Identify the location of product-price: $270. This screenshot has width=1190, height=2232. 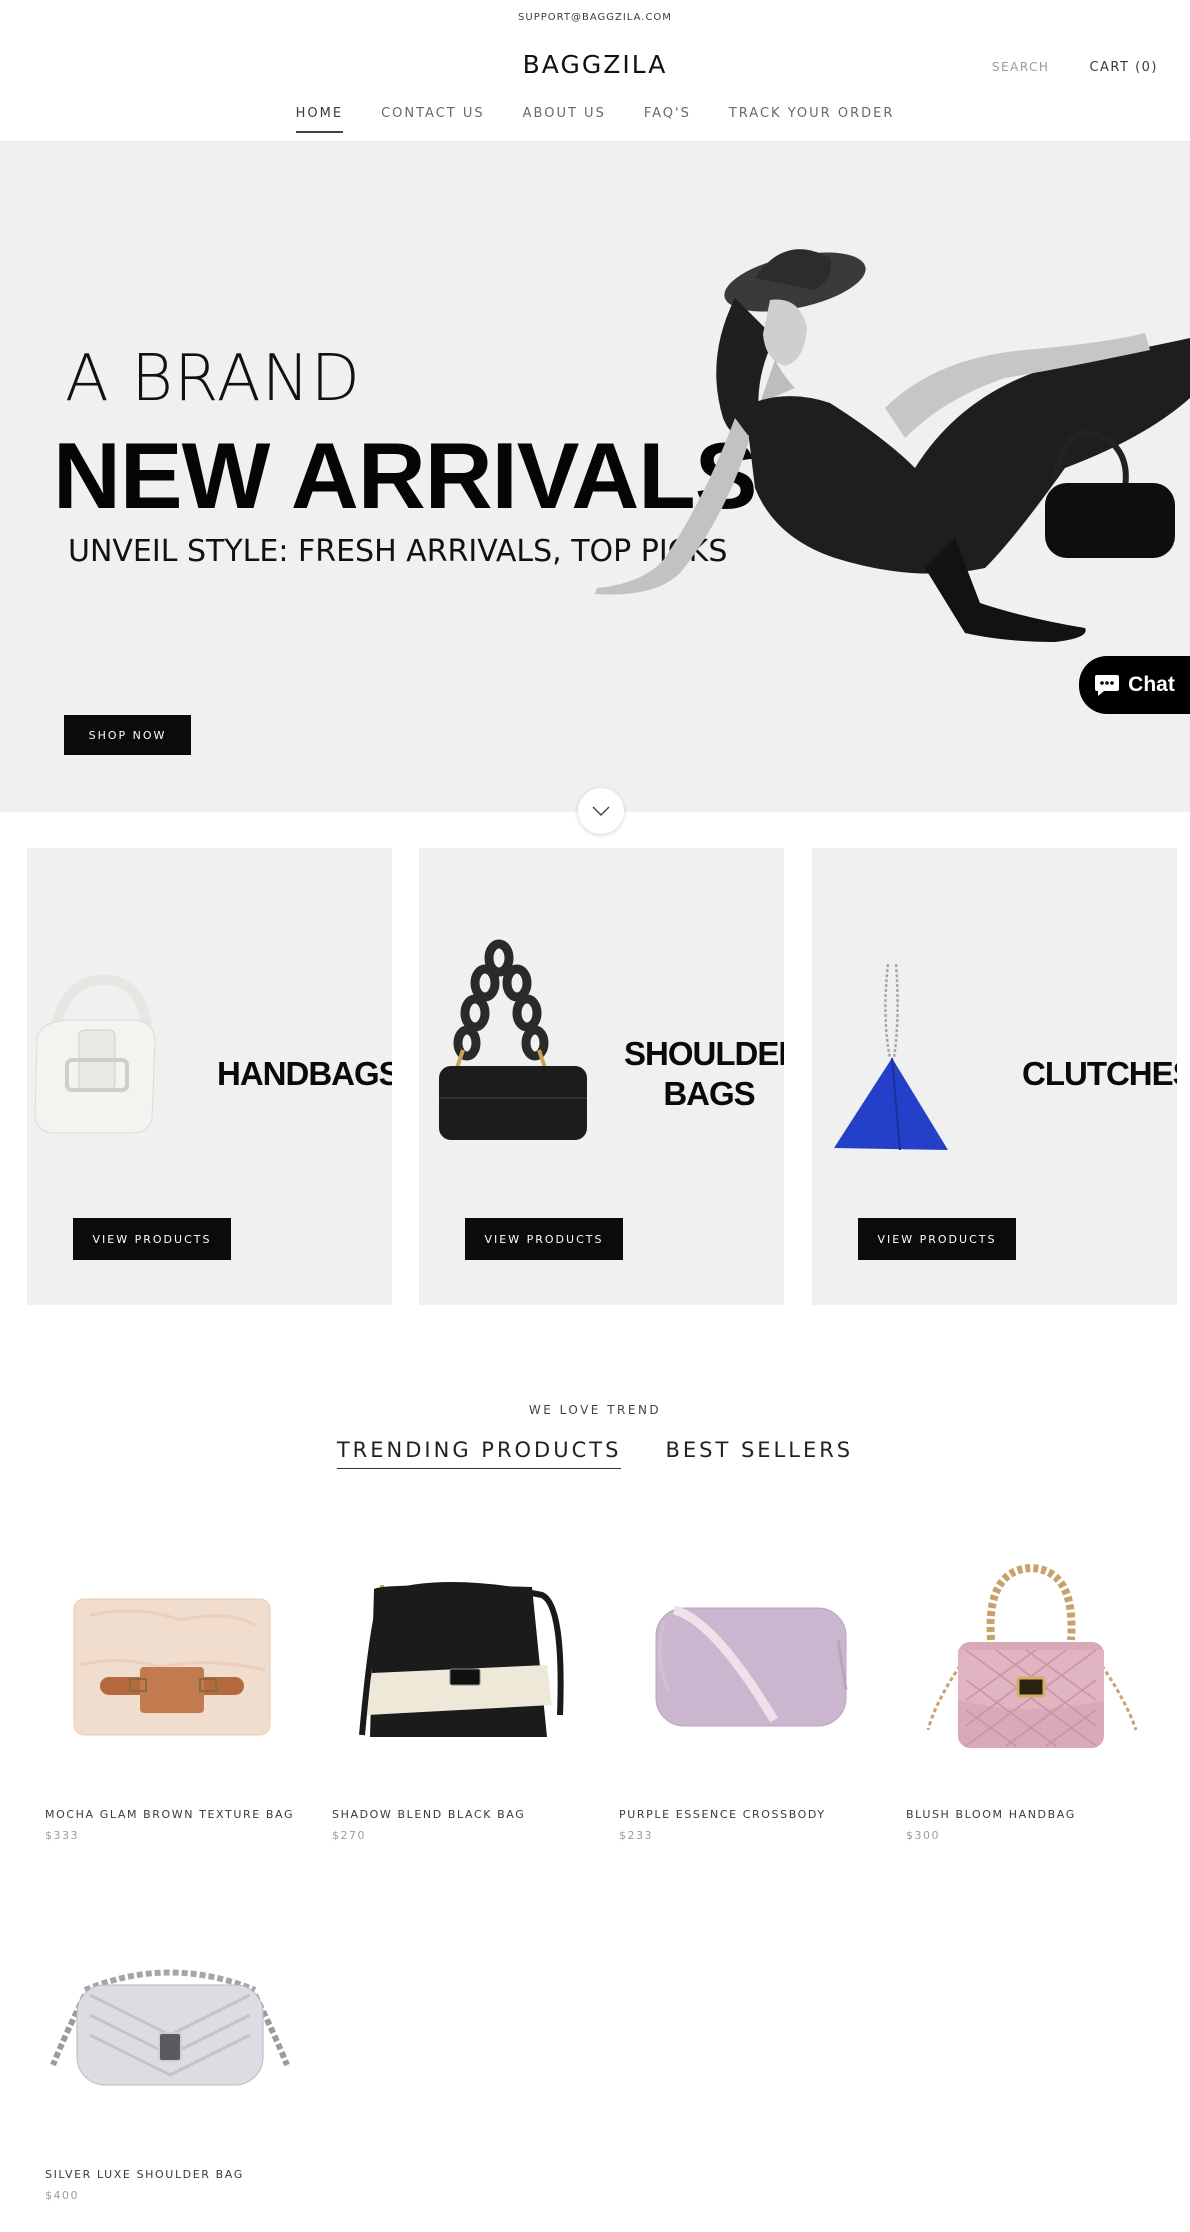
(349, 1835).